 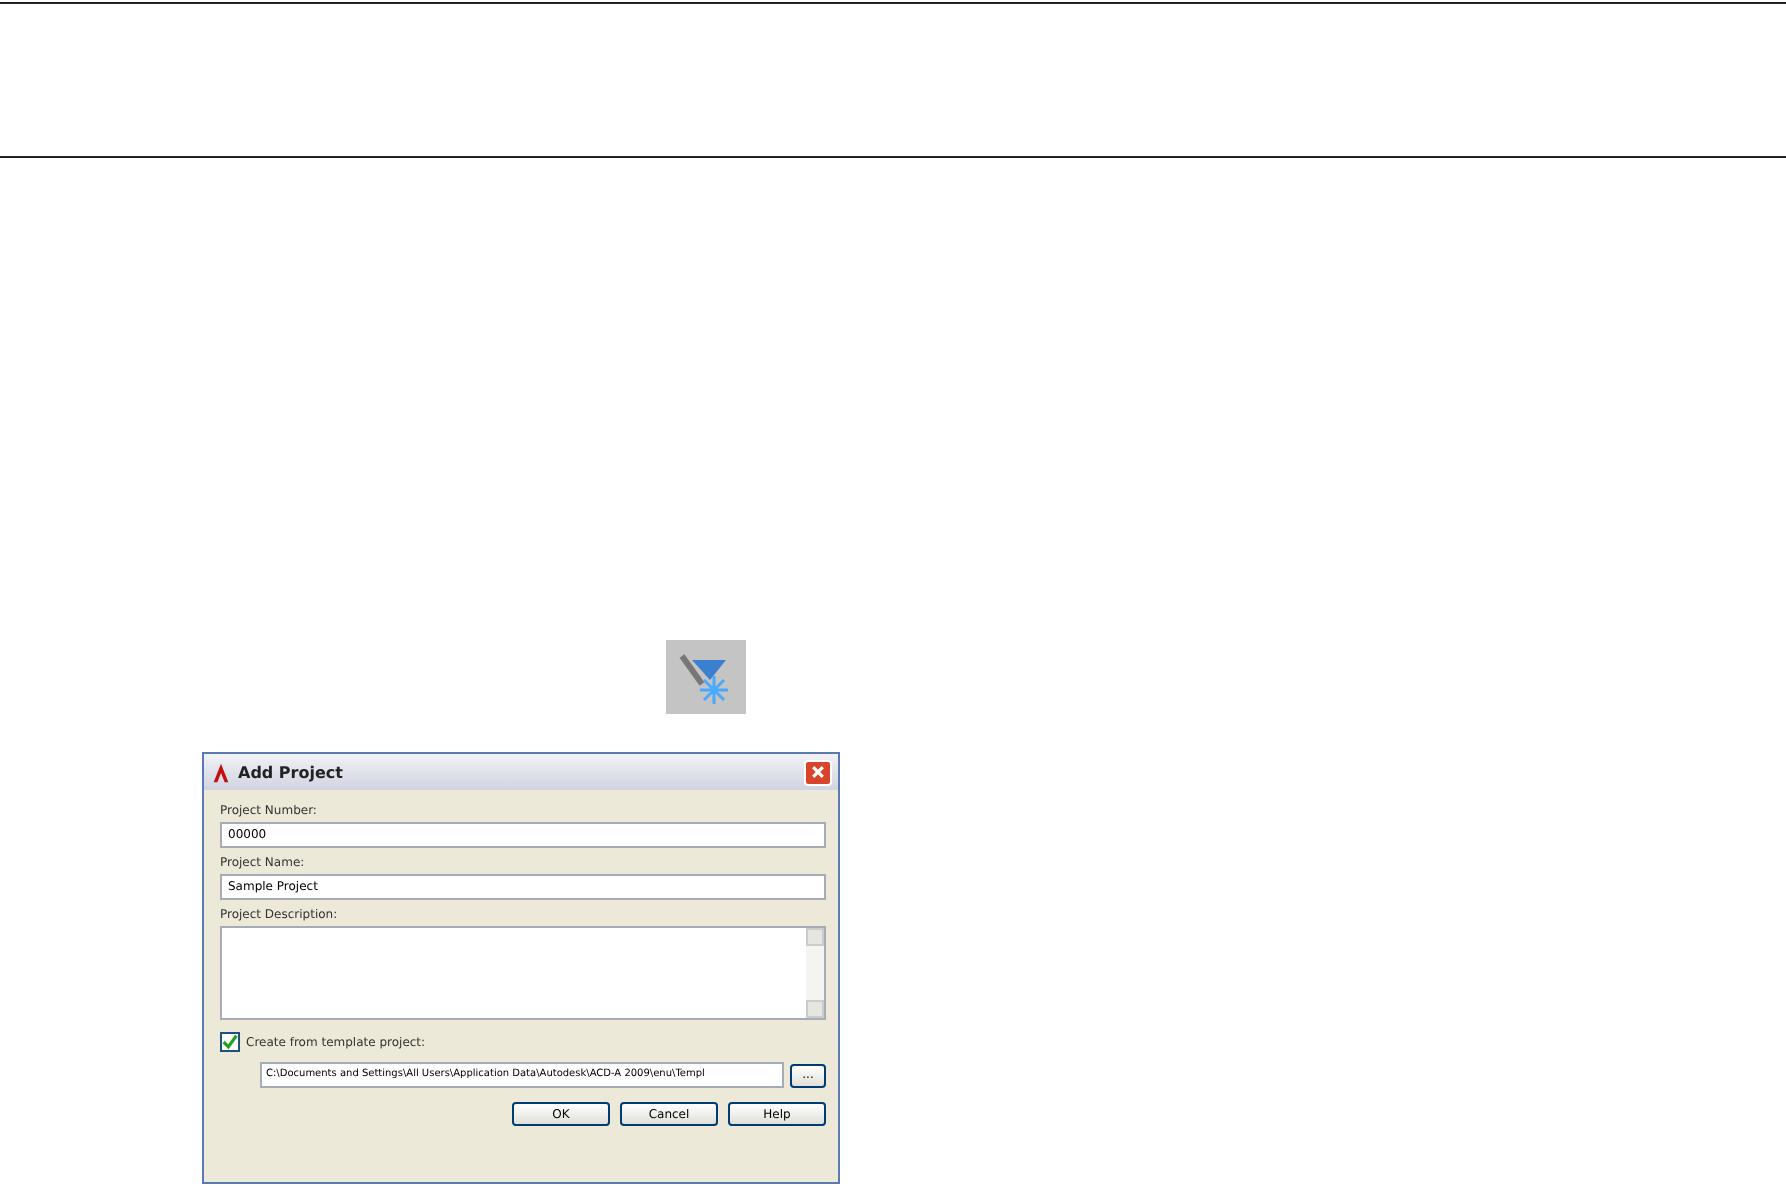 I want to click on description-field, so click(x=523, y=973).